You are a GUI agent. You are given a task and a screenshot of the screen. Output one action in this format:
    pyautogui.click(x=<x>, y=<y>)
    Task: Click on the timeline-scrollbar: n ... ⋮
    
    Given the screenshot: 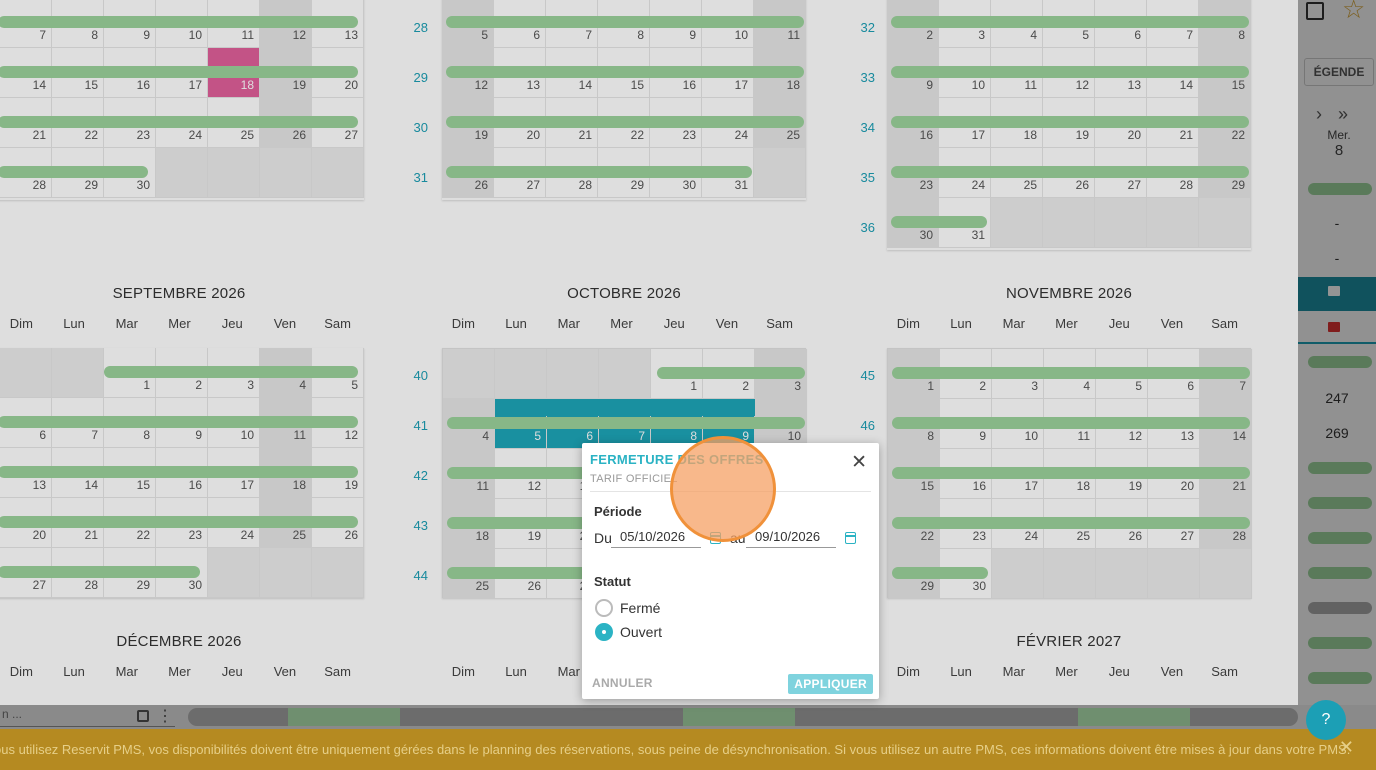 What is the action you would take?
    pyautogui.click(x=688, y=717)
    